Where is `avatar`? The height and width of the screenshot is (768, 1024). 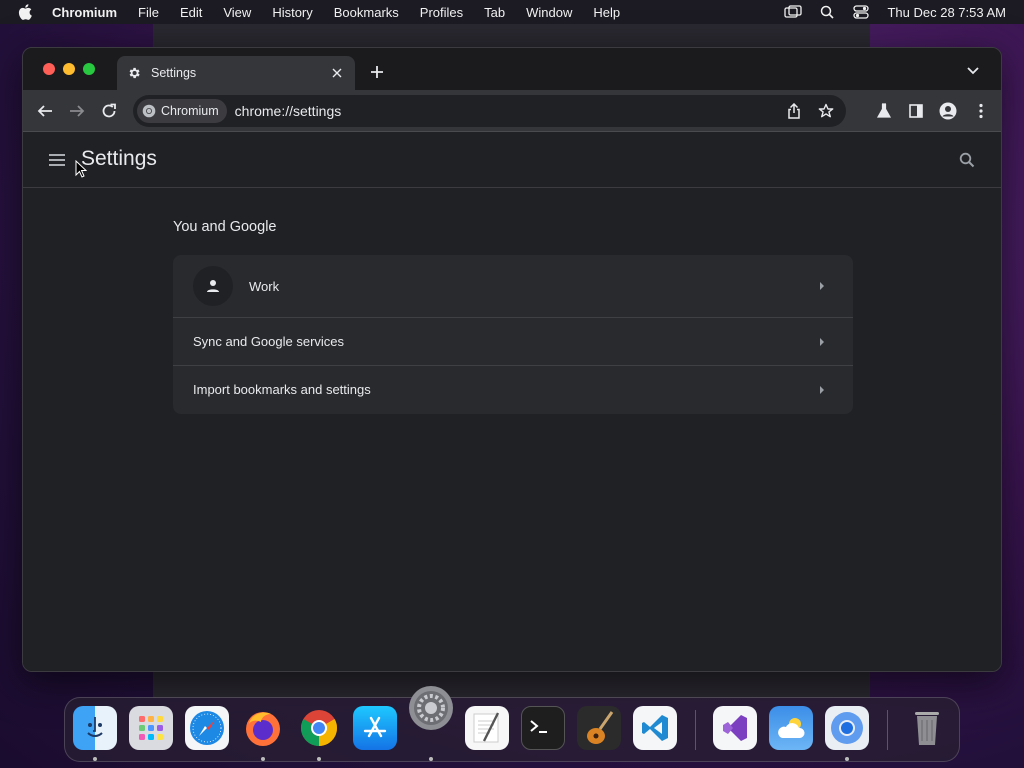
avatar is located at coordinates (213, 286).